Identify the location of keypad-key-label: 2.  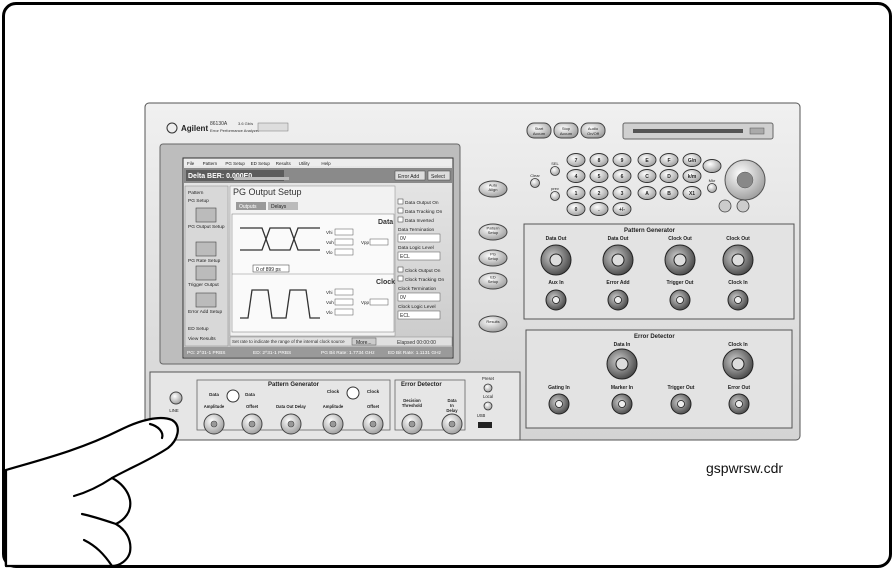
(599, 194).